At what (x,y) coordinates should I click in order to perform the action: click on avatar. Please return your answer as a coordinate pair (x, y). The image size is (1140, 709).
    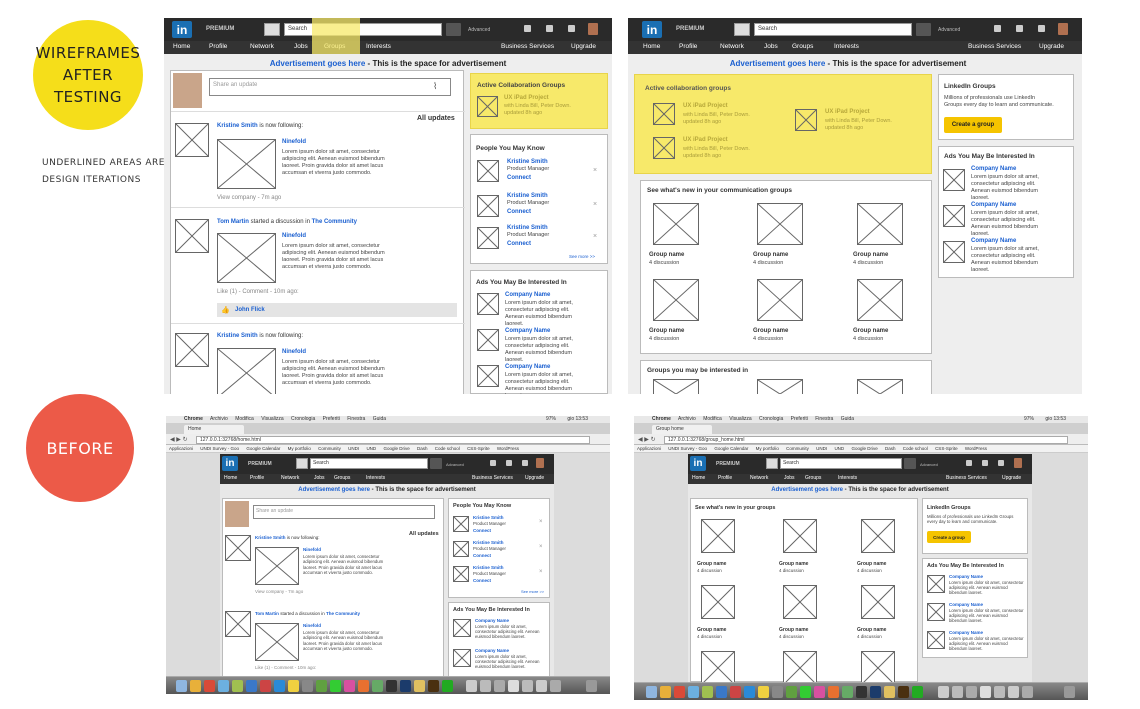
    Looking at the image, I should click on (540, 463).